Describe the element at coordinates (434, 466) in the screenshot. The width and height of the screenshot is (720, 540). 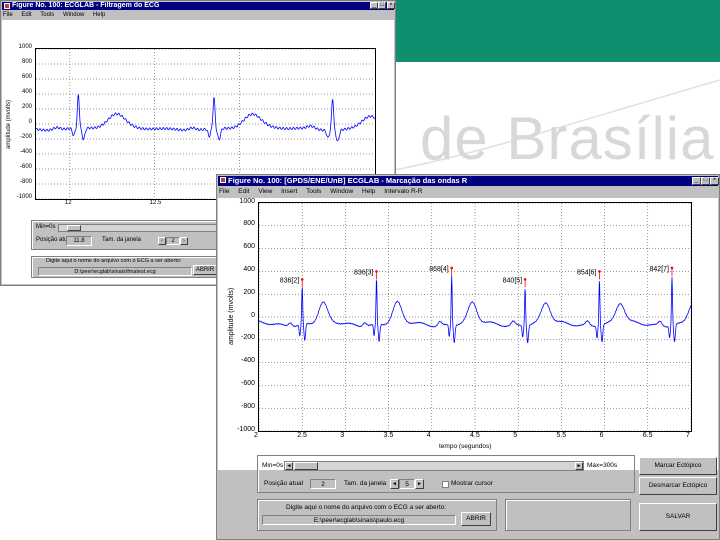
I see `window2-time-slider: ◄ ►` at that location.